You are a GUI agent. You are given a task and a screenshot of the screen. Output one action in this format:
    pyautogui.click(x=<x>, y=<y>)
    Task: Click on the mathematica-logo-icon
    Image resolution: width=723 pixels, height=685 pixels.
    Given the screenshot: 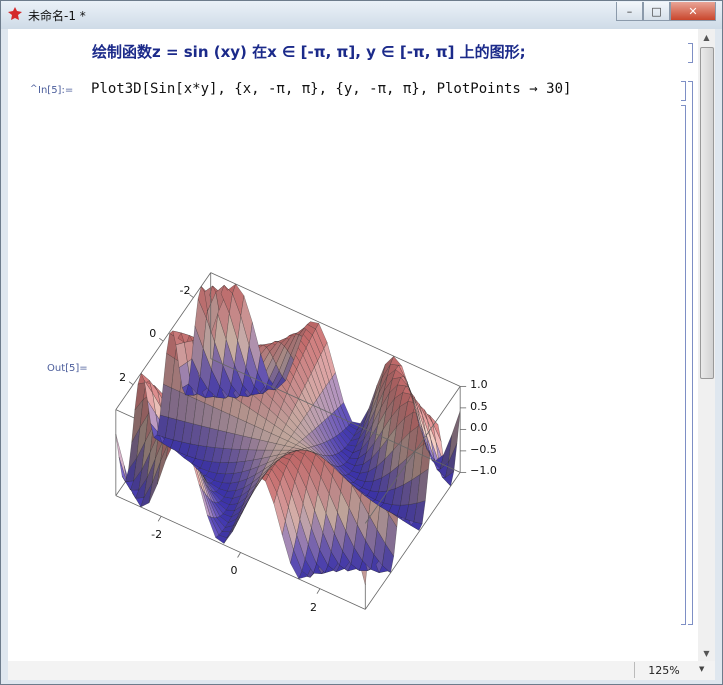 What is the action you would take?
    pyautogui.click(x=15, y=13)
    